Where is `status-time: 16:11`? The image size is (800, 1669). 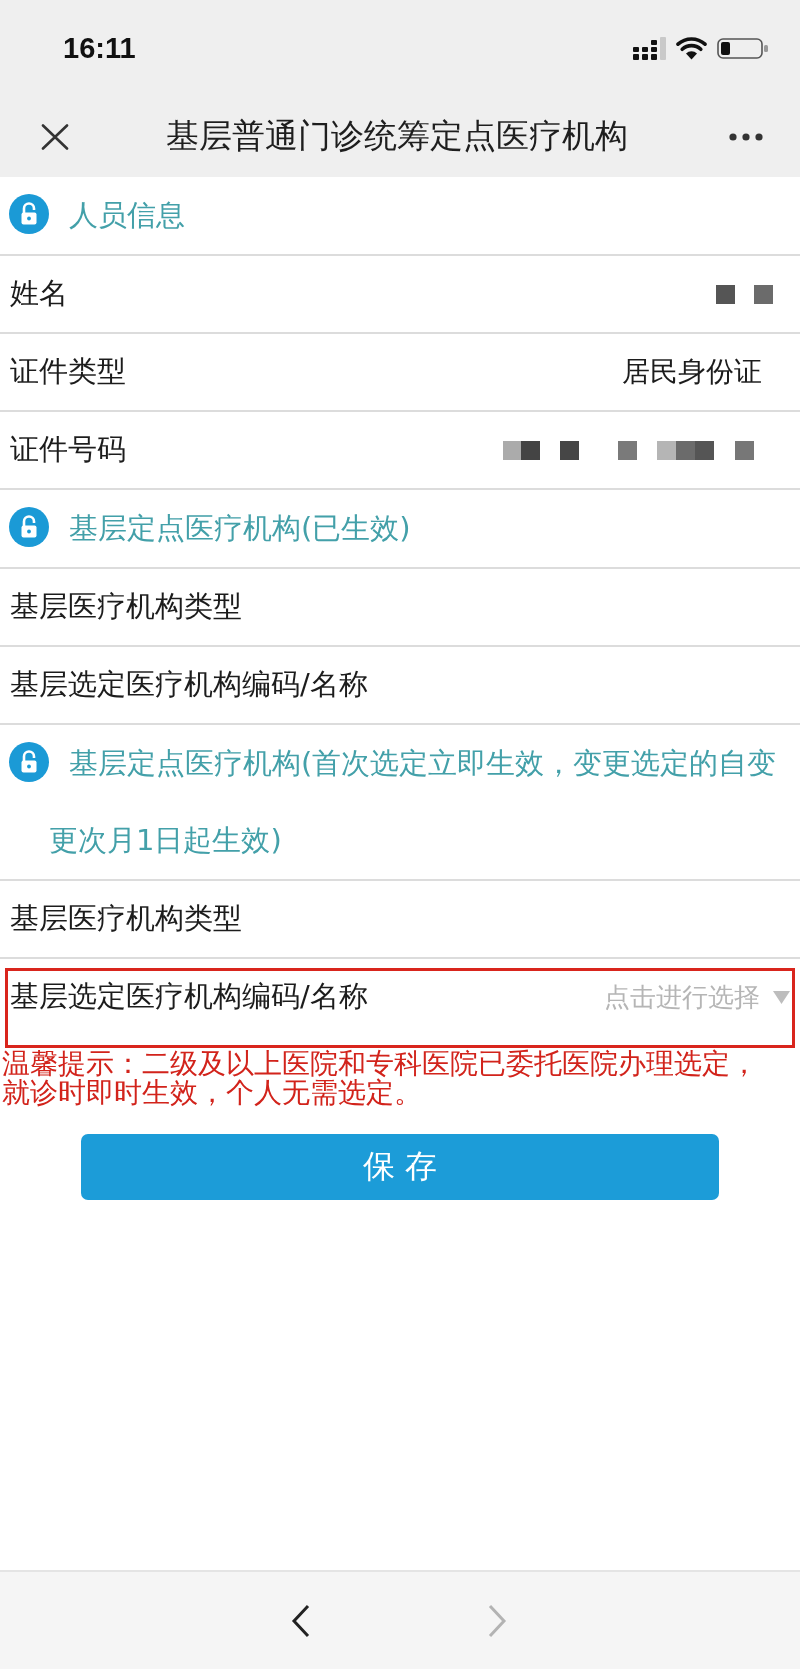 status-time: 16:11 is located at coordinates (99, 48).